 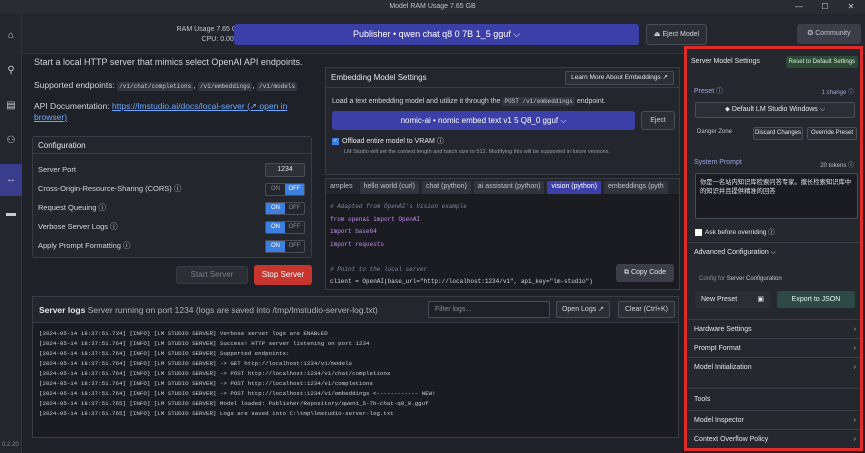 What do you see at coordinates (760, 299) in the screenshot?
I see `save-icon: ▣` at bounding box center [760, 299].